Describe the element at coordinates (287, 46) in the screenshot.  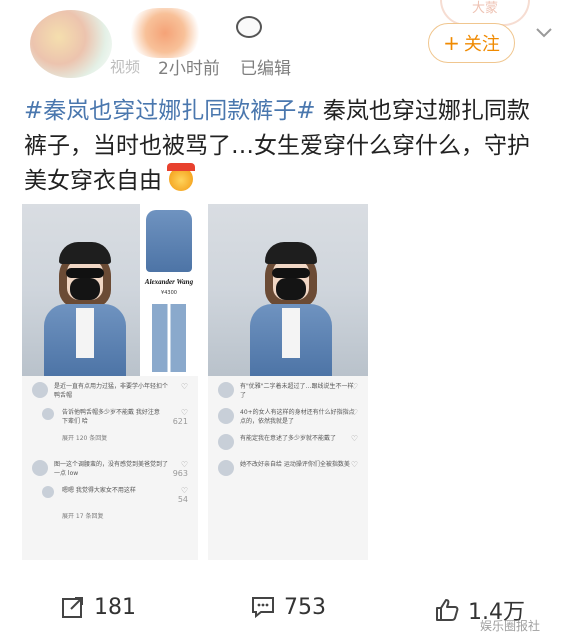
I see `post-header: 视频 2小时前 已编辑 大蒙 + 关注` at that location.